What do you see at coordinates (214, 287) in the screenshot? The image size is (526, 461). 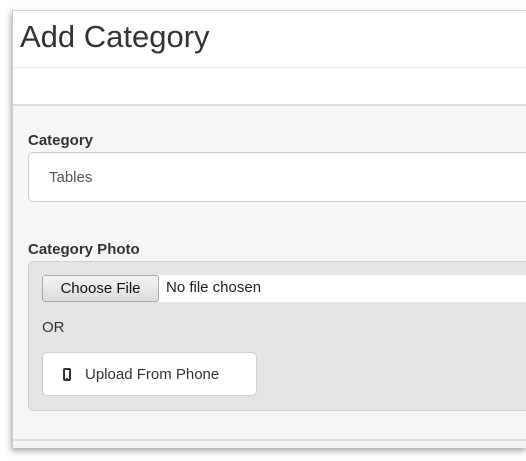 I see `file-status-text: No file chosen` at bounding box center [214, 287].